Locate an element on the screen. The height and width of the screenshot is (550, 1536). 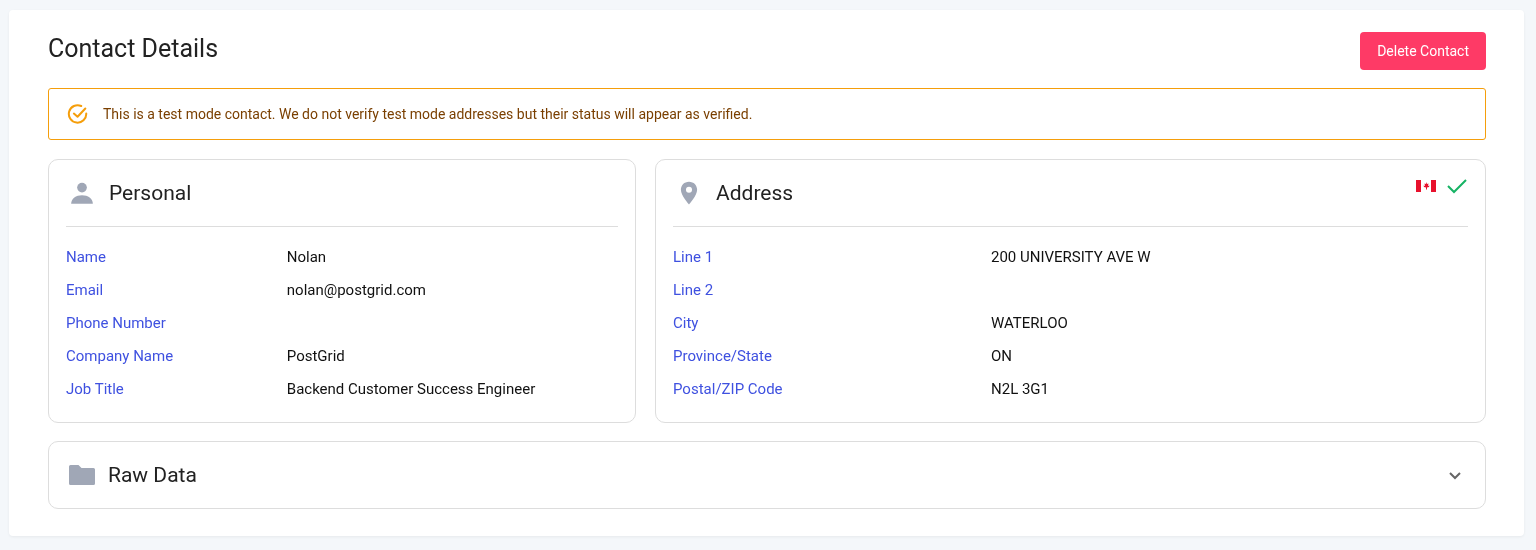
field-value: Backend Customer Success Engineer is located at coordinates (411, 389).